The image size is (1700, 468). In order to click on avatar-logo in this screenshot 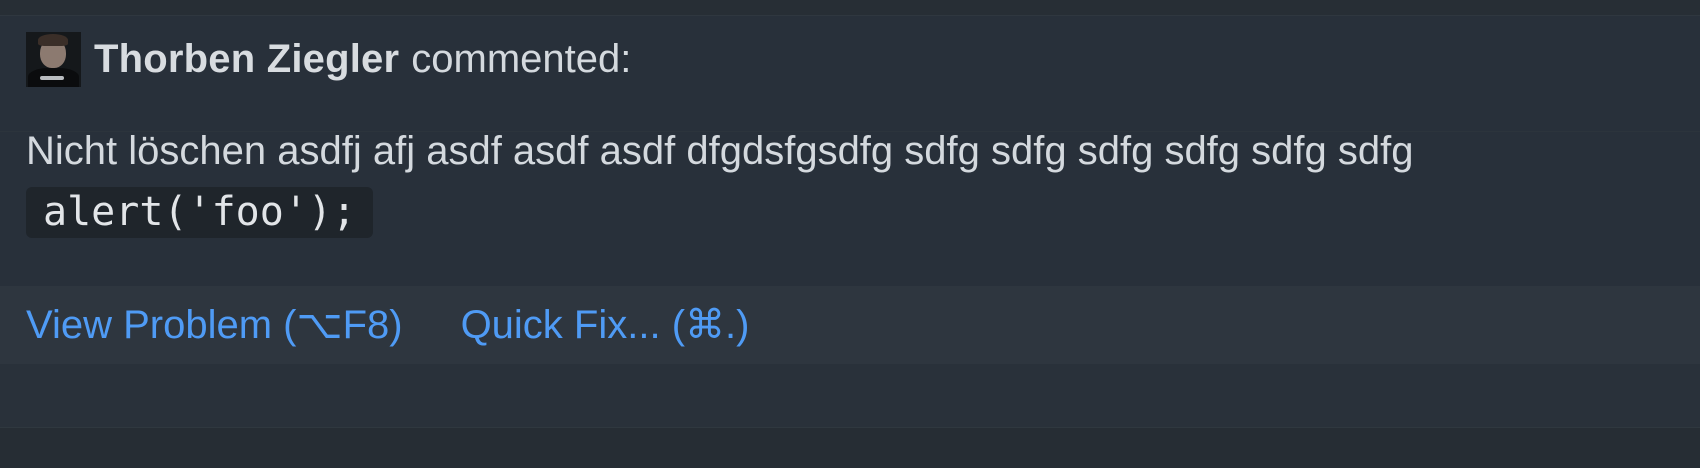, I will do `click(52, 77)`.